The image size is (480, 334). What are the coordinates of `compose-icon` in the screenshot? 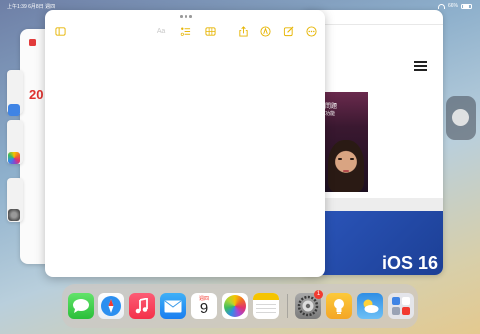 It's located at (288, 31).